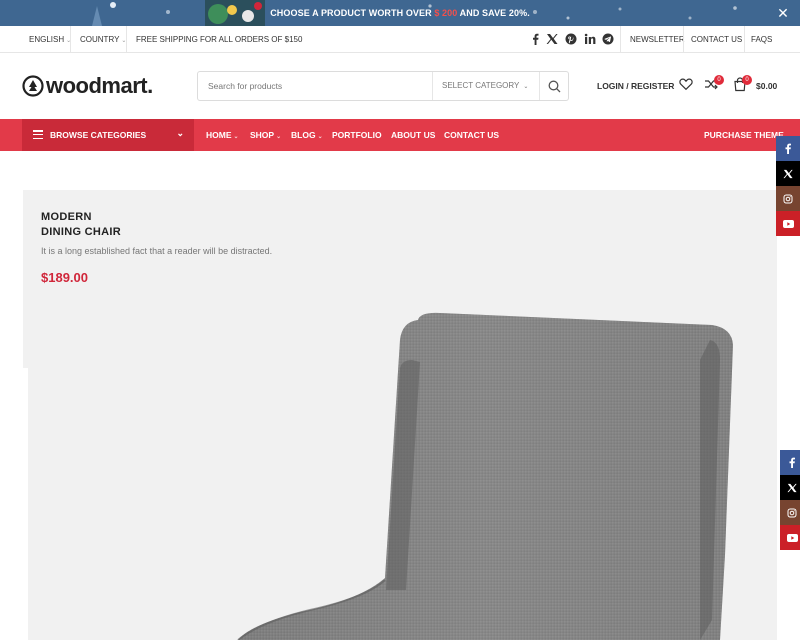 The image size is (800, 640). Describe the element at coordinates (81, 224) in the screenshot. I see `product-title: MODERN DINING CHAIR` at that location.